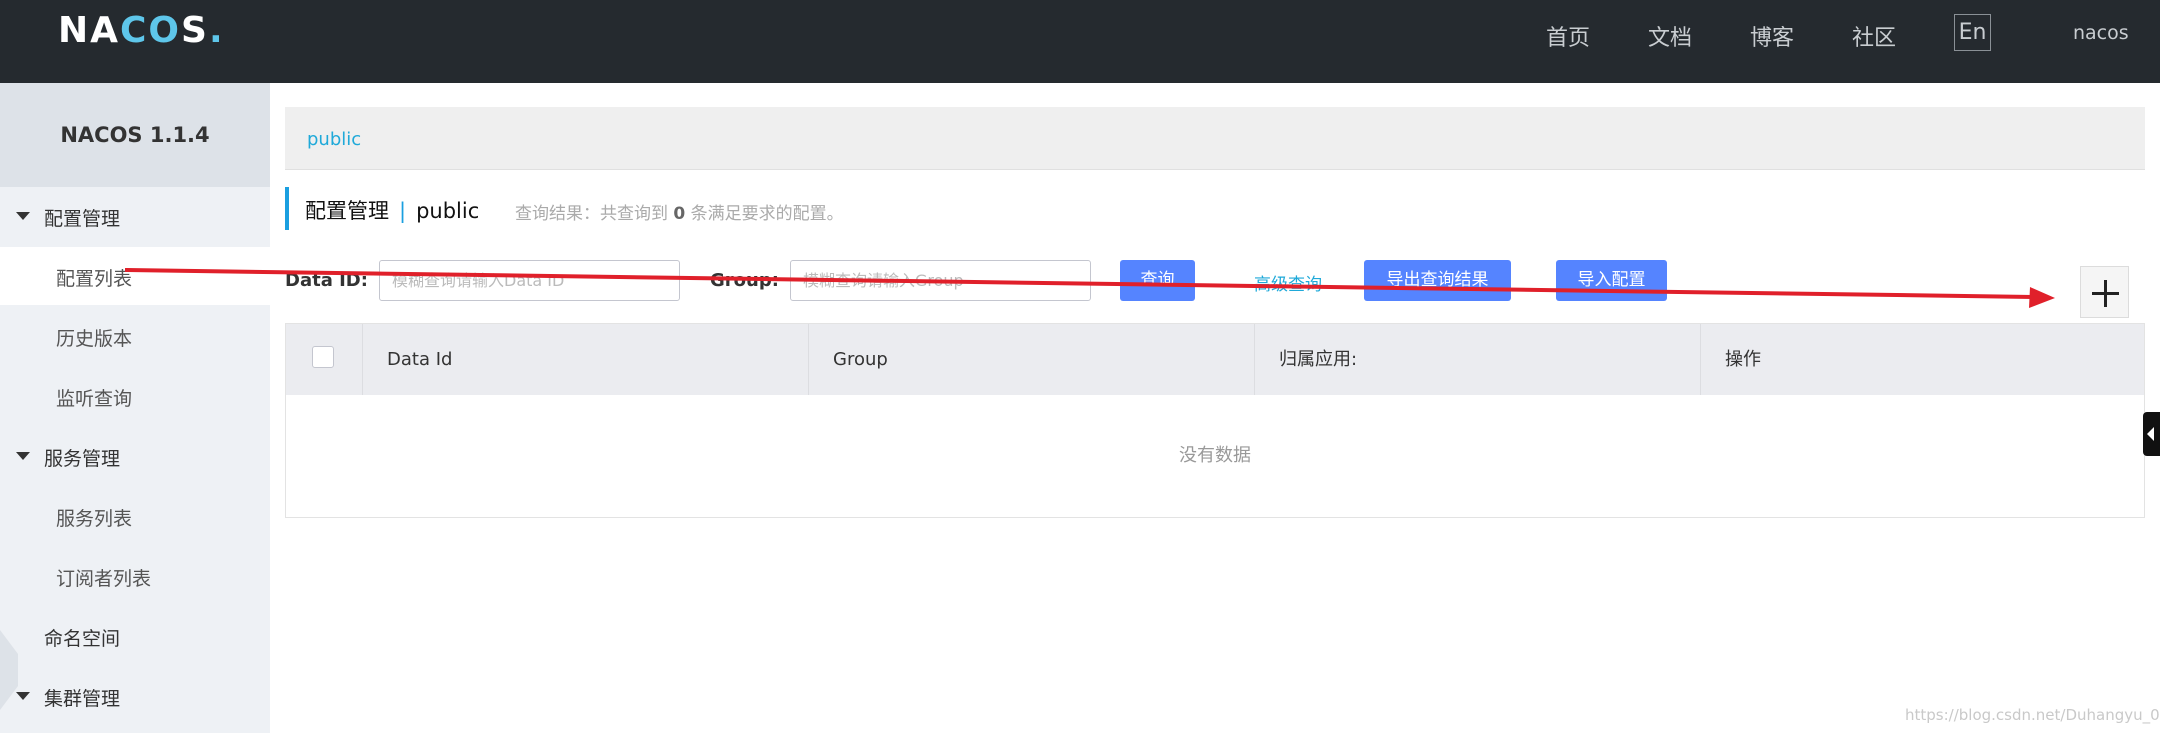 The height and width of the screenshot is (733, 2160). Describe the element at coordinates (1157, 280) in the screenshot. I see `query-button: 查询` at that location.